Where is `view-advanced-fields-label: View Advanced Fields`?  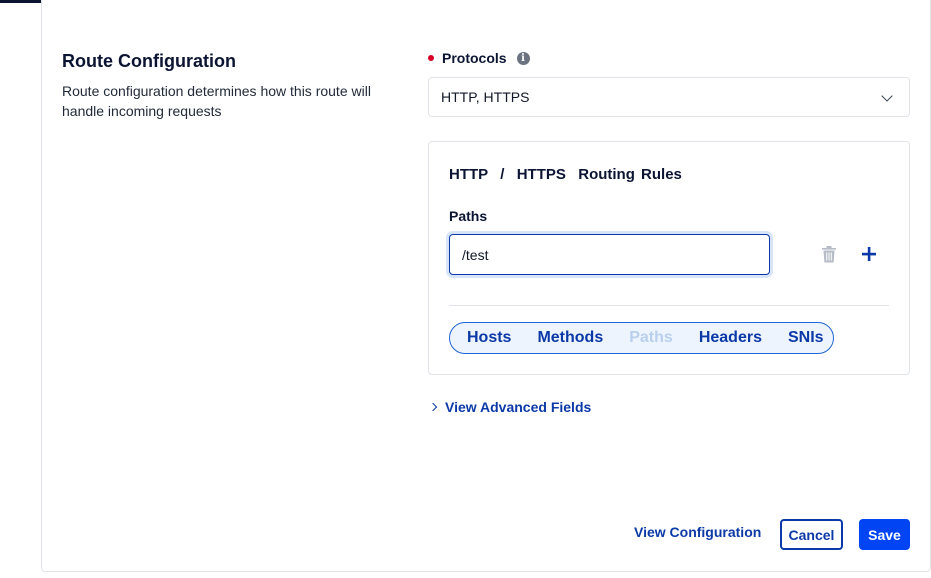 view-advanced-fields-label: View Advanced Fields is located at coordinates (518, 407).